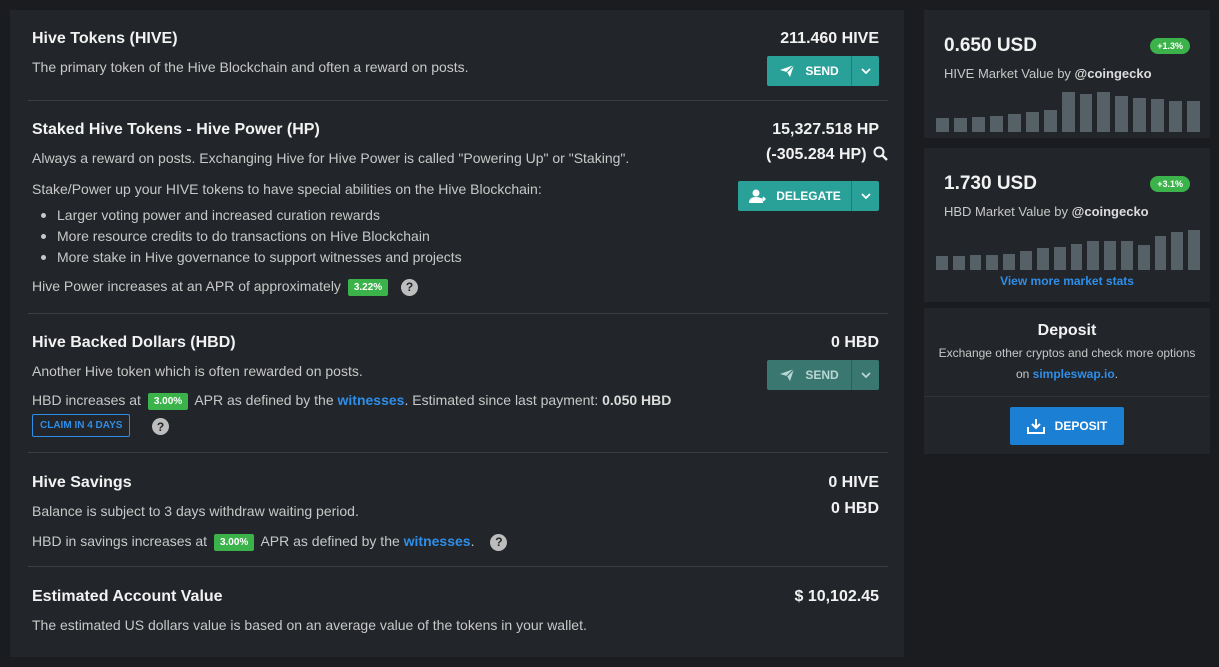 Image resolution: width=1219 pixels, height=667 pixels. I want to click on hbd-apr-prefix: HBD increases at, so click(86, 400).